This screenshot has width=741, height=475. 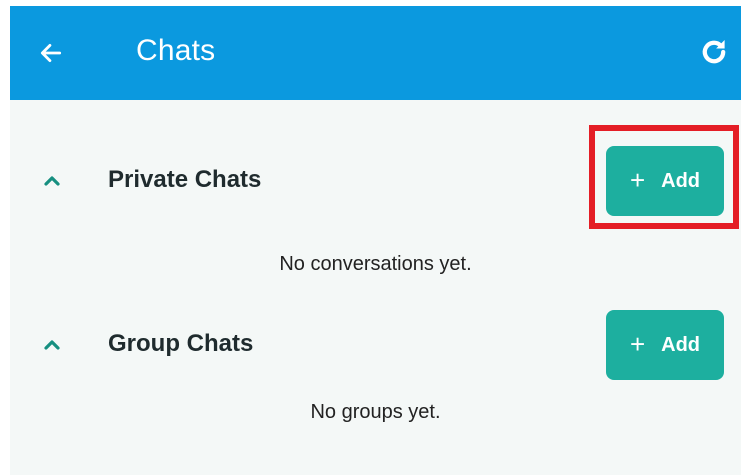 I want to click on group-chats-empty-text: No groups yet., so click(x=375, y=412).